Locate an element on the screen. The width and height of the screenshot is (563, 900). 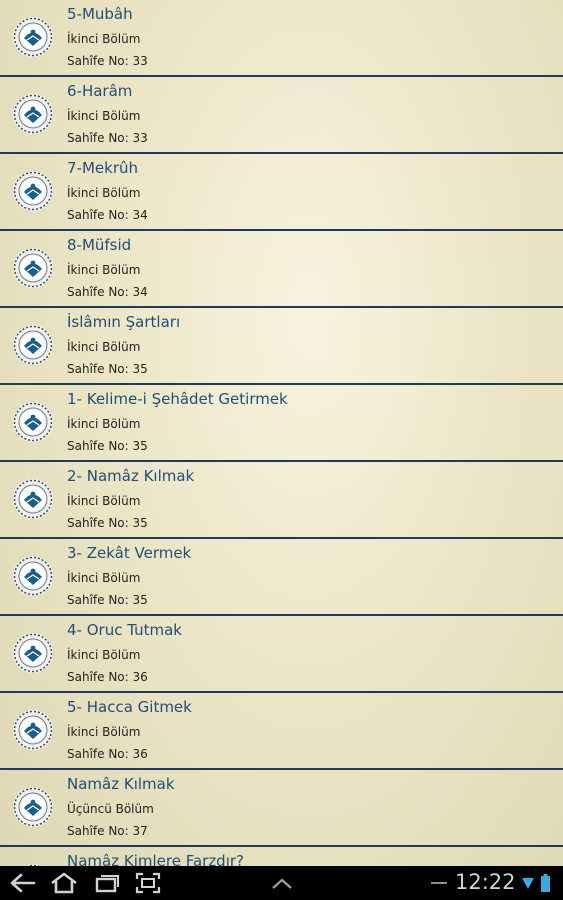
list-item: Namâz Kimlere Farzdır? is located at coordinates (281, 856).